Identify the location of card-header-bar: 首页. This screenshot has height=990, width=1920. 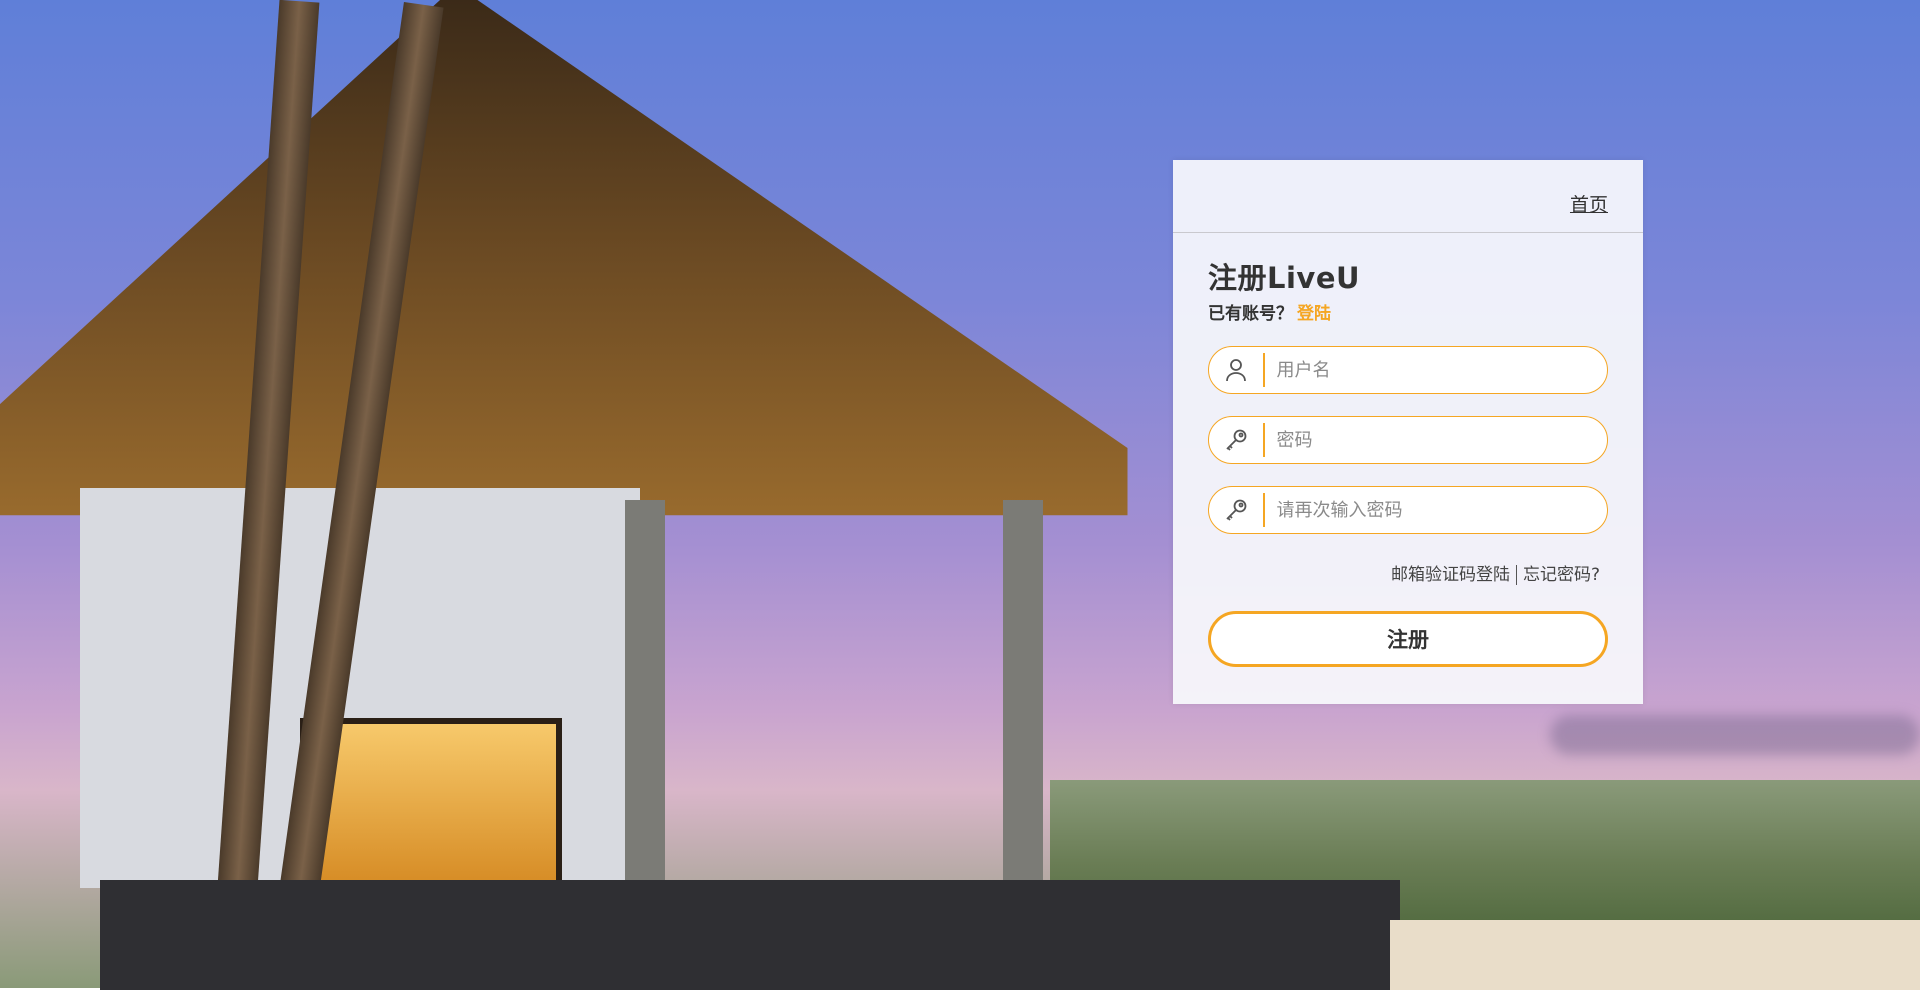
(1408, 196).